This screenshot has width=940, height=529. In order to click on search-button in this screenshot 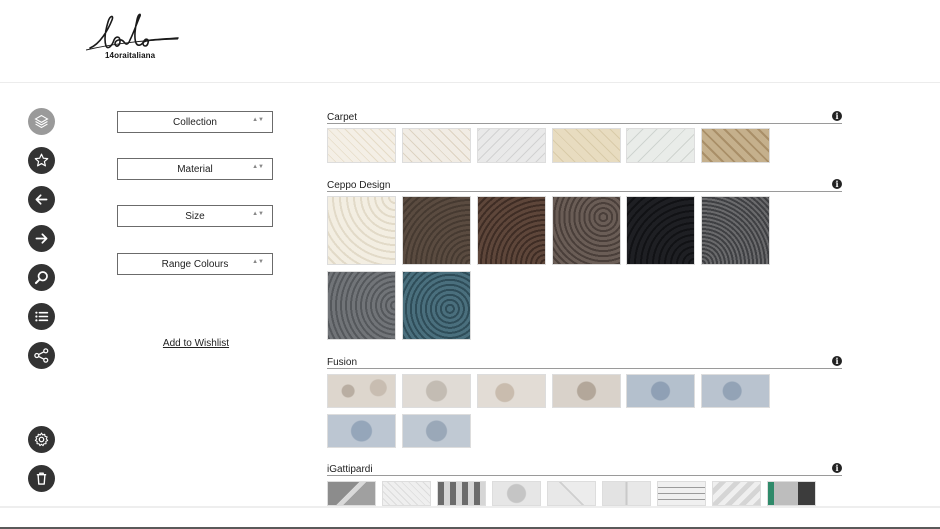, I will do `click(41, 277)`.